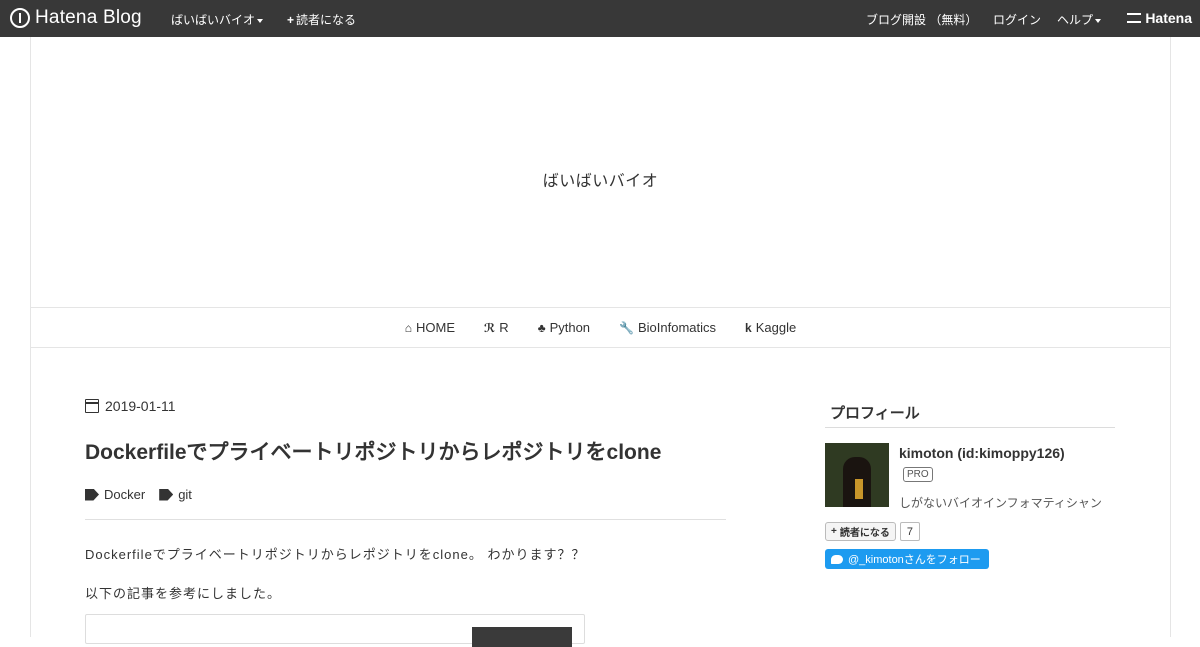  I want to click on nav-item-kaggle: k Kaggle, so click(770, 327).